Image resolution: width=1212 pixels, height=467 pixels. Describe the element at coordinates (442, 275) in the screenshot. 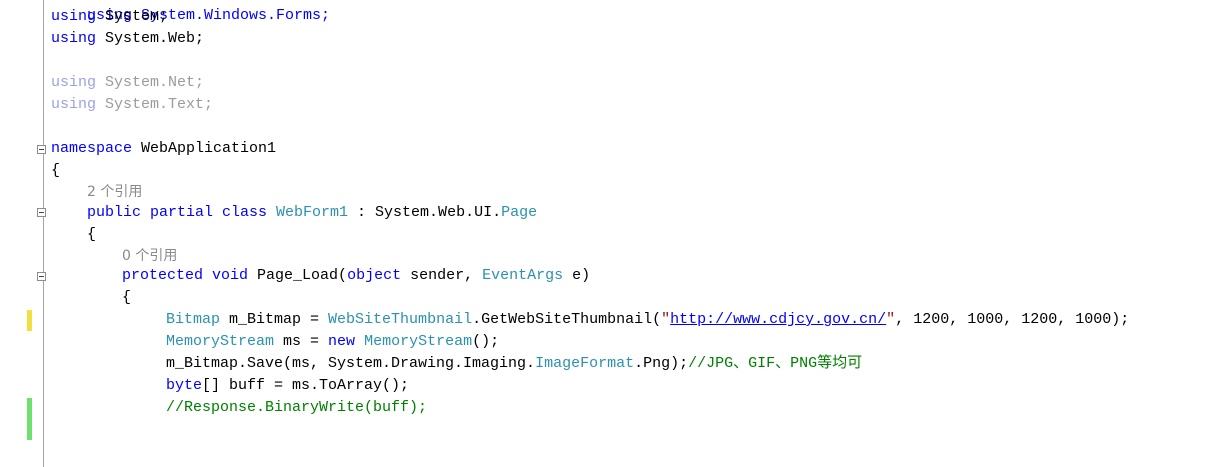

I see `plain-token: sender,` at that location.